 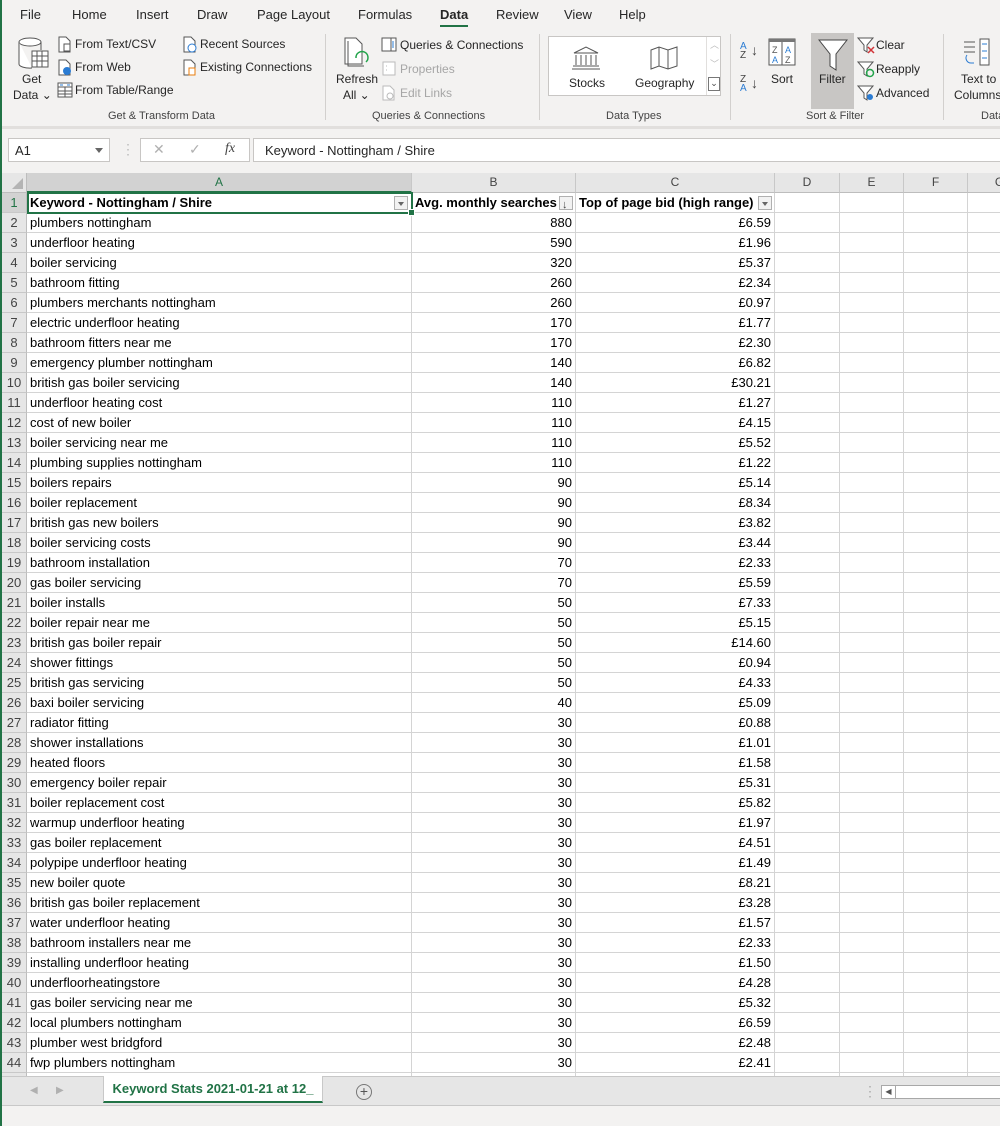 What do you see at coordinates (401, 203) in the screenshot?
I see `filter-dropdown-icon` at bounding box center [401, 203].